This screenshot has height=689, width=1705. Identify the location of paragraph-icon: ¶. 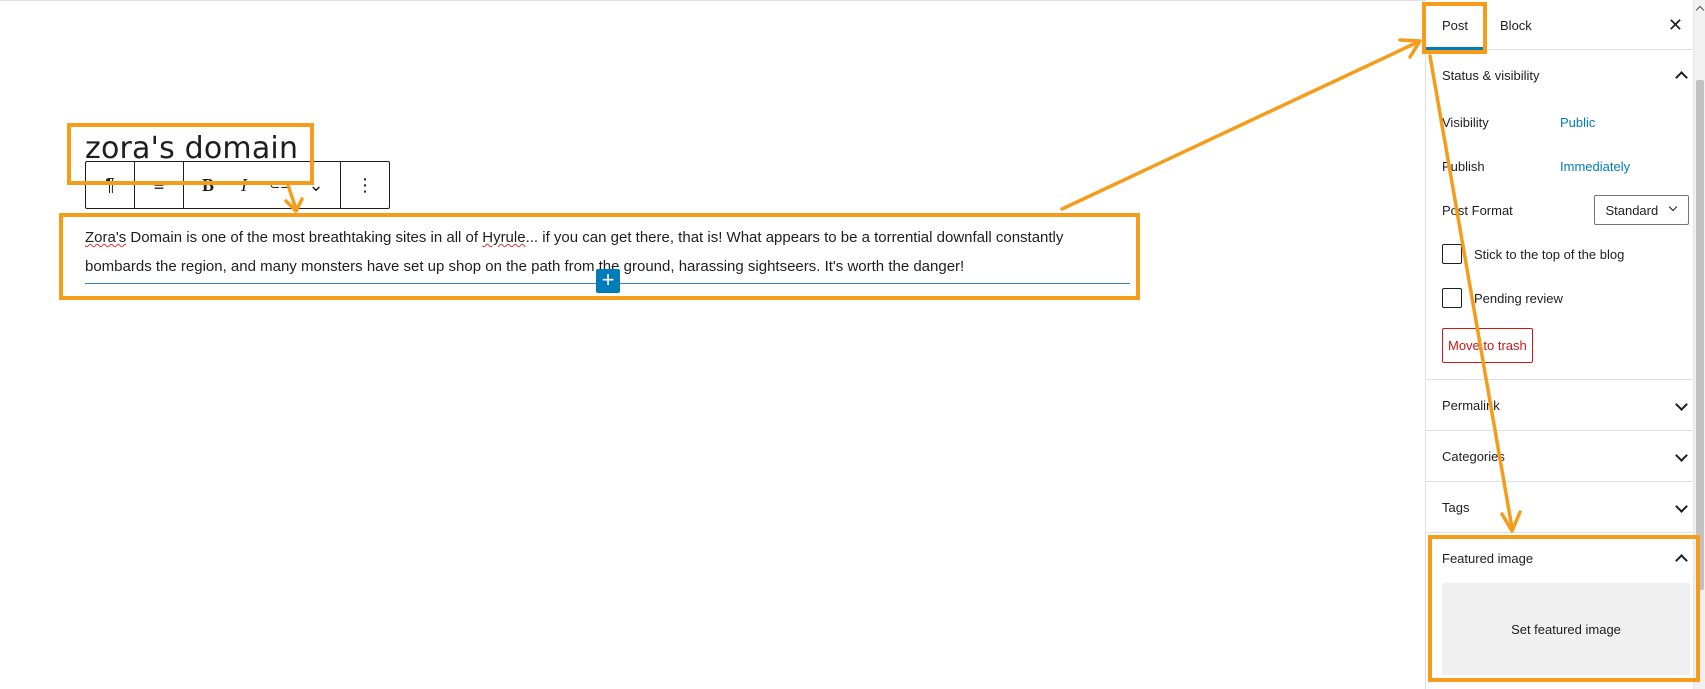
(110, 185).